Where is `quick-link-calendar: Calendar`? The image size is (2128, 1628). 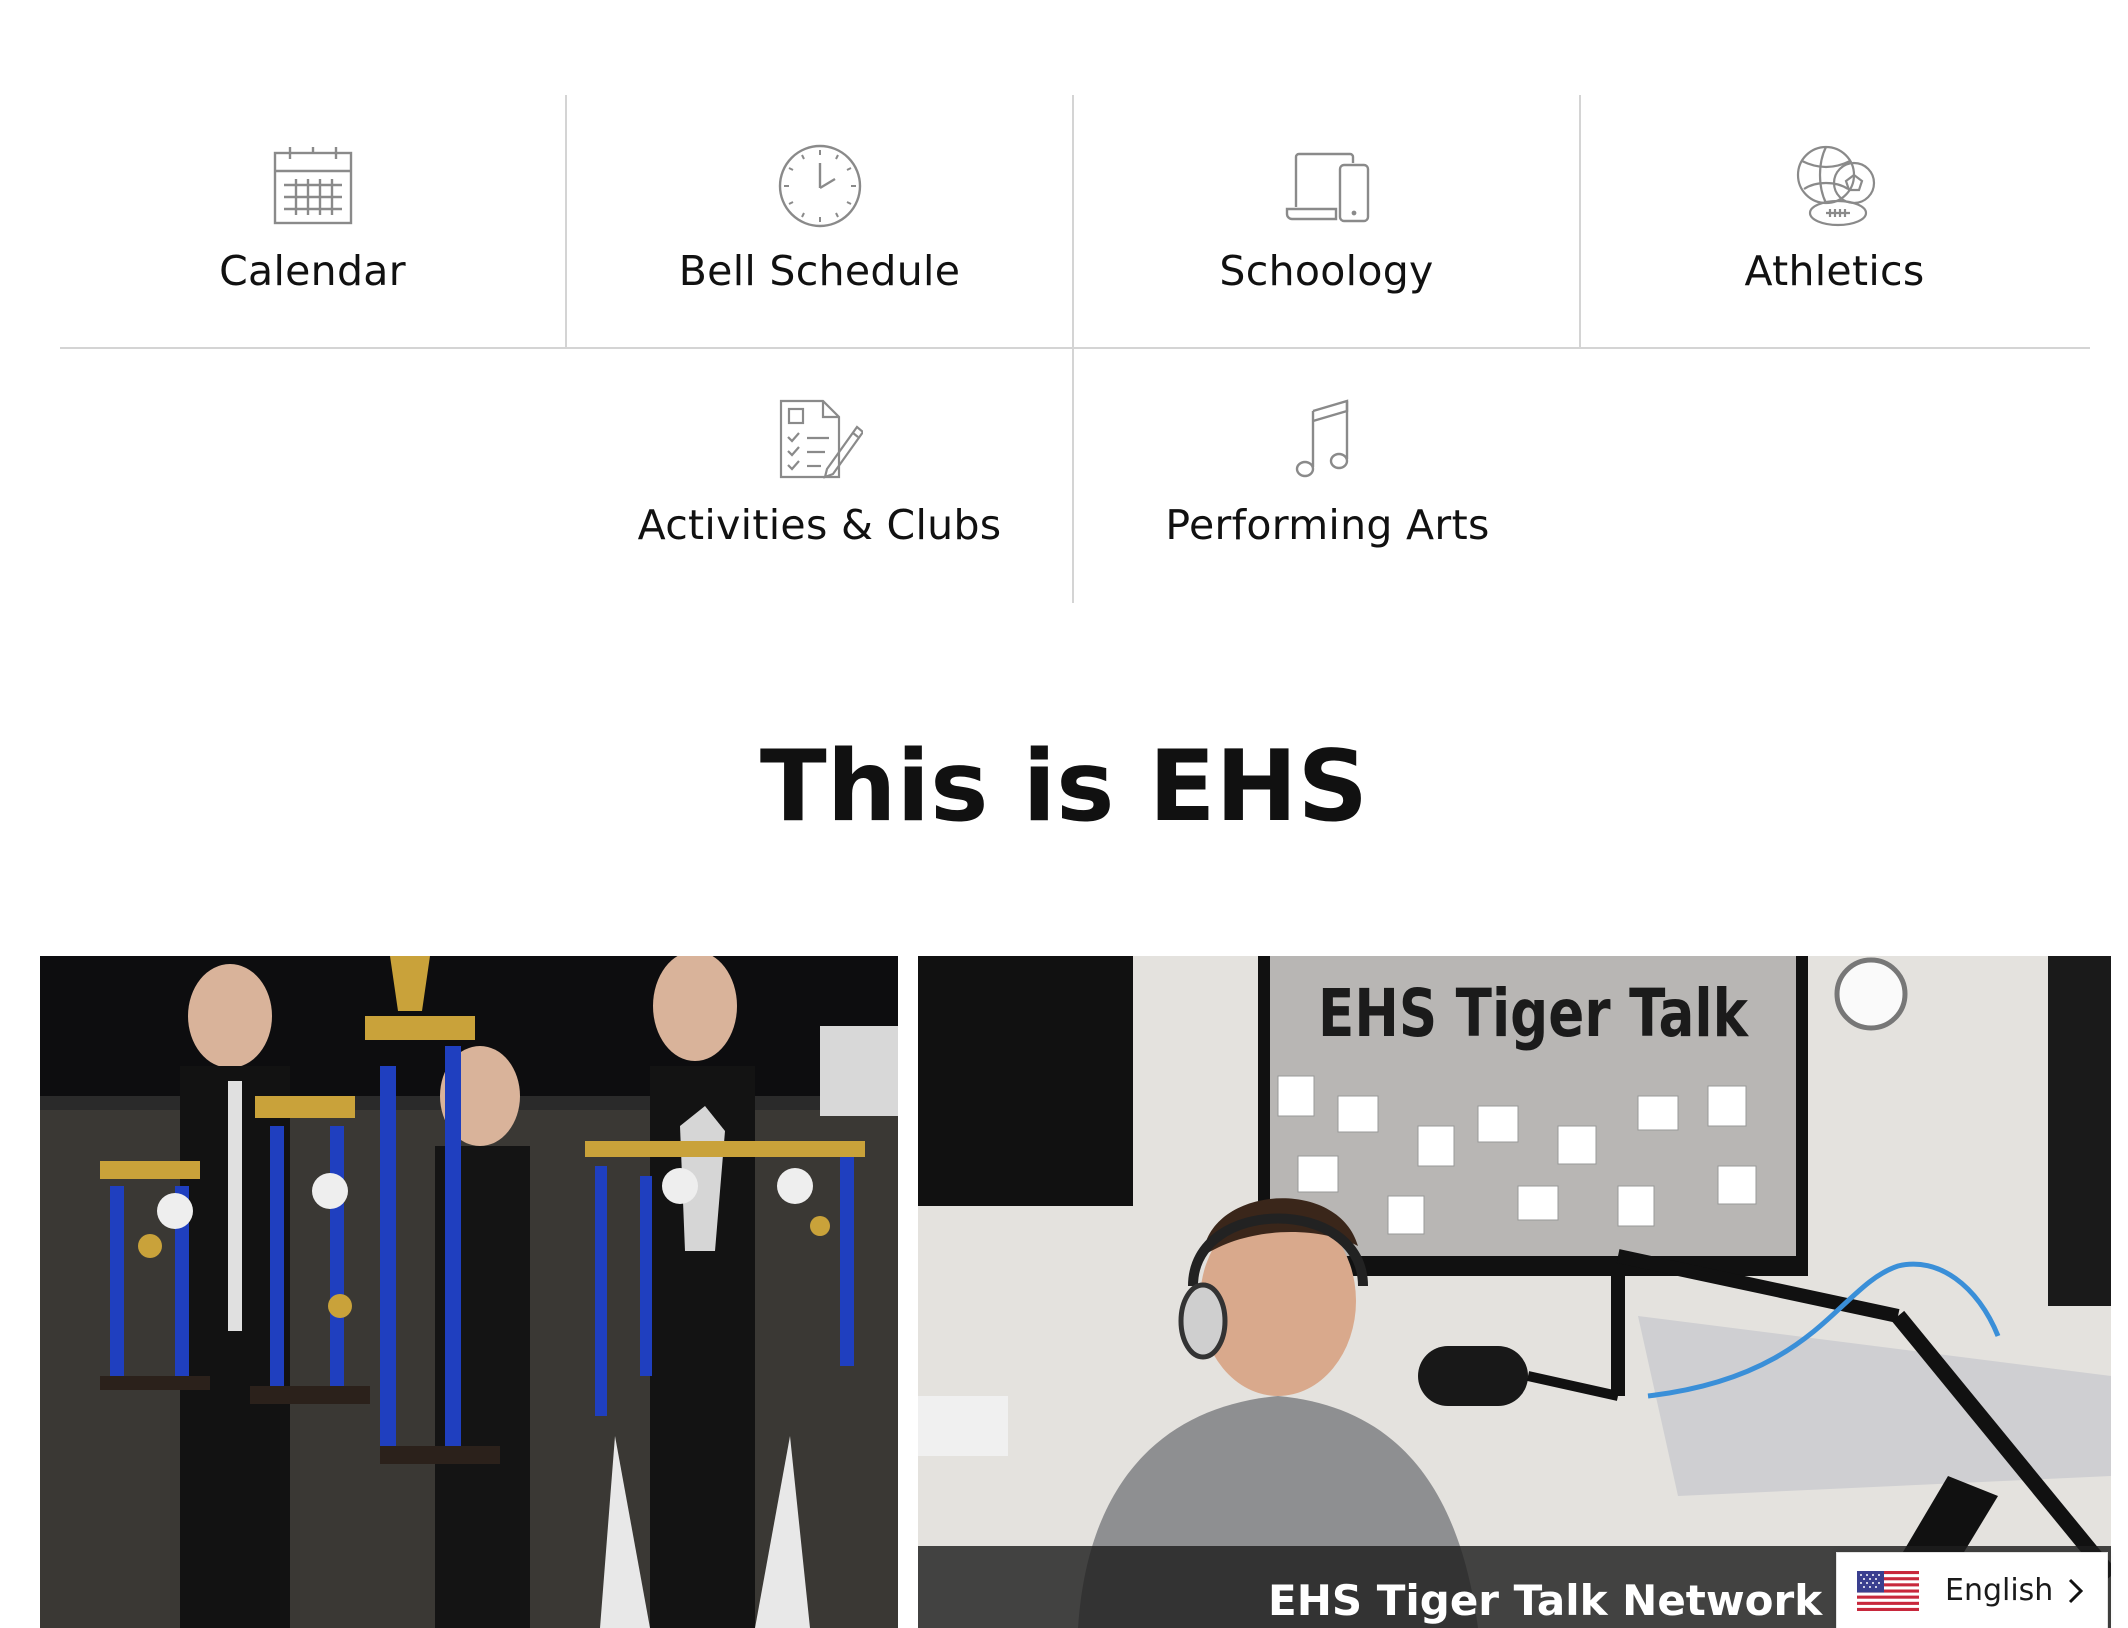
quick-link-calendar: Calendar is located at coordinates (313, 222).